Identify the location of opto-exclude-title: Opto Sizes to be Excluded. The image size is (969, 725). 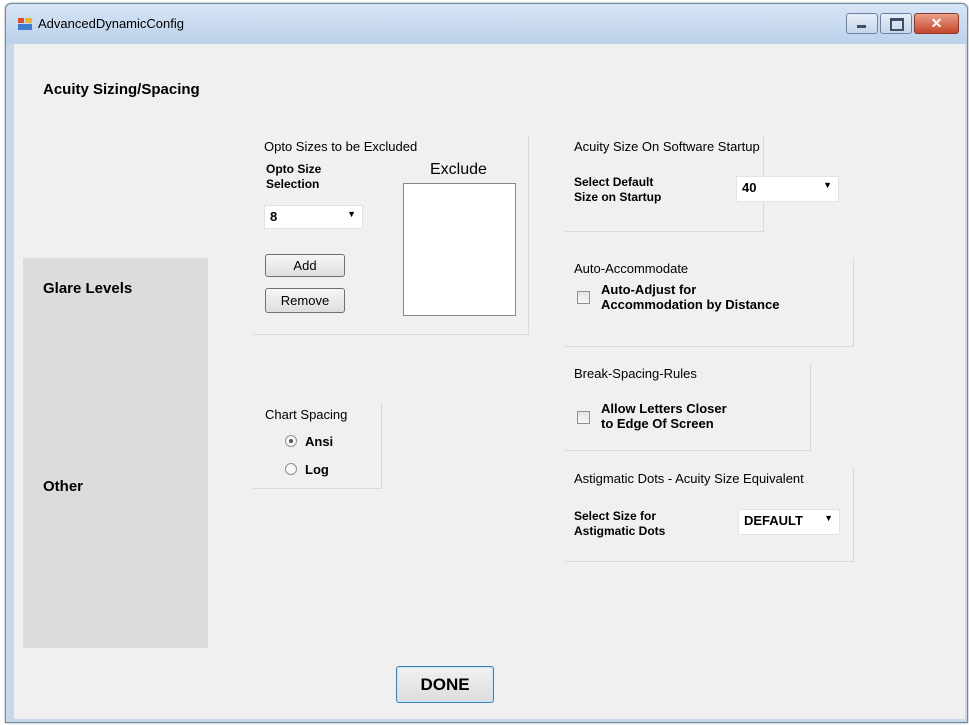
(341, 146).